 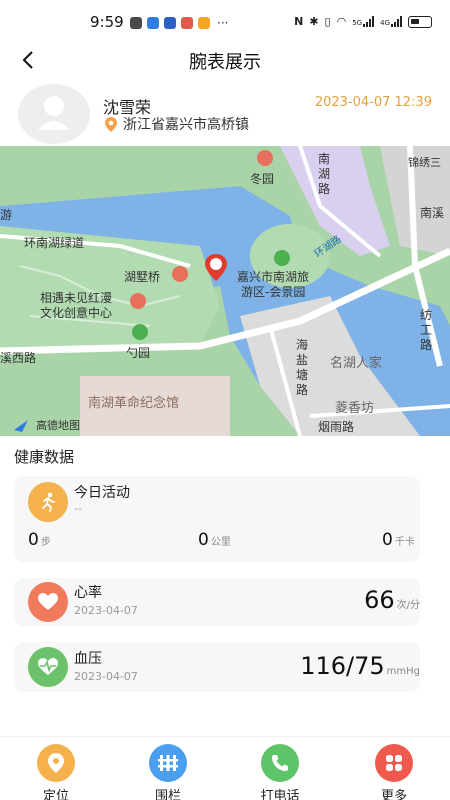 I want to click on heart-rate-reading: 66 次/分, so click(x=392, y=600).